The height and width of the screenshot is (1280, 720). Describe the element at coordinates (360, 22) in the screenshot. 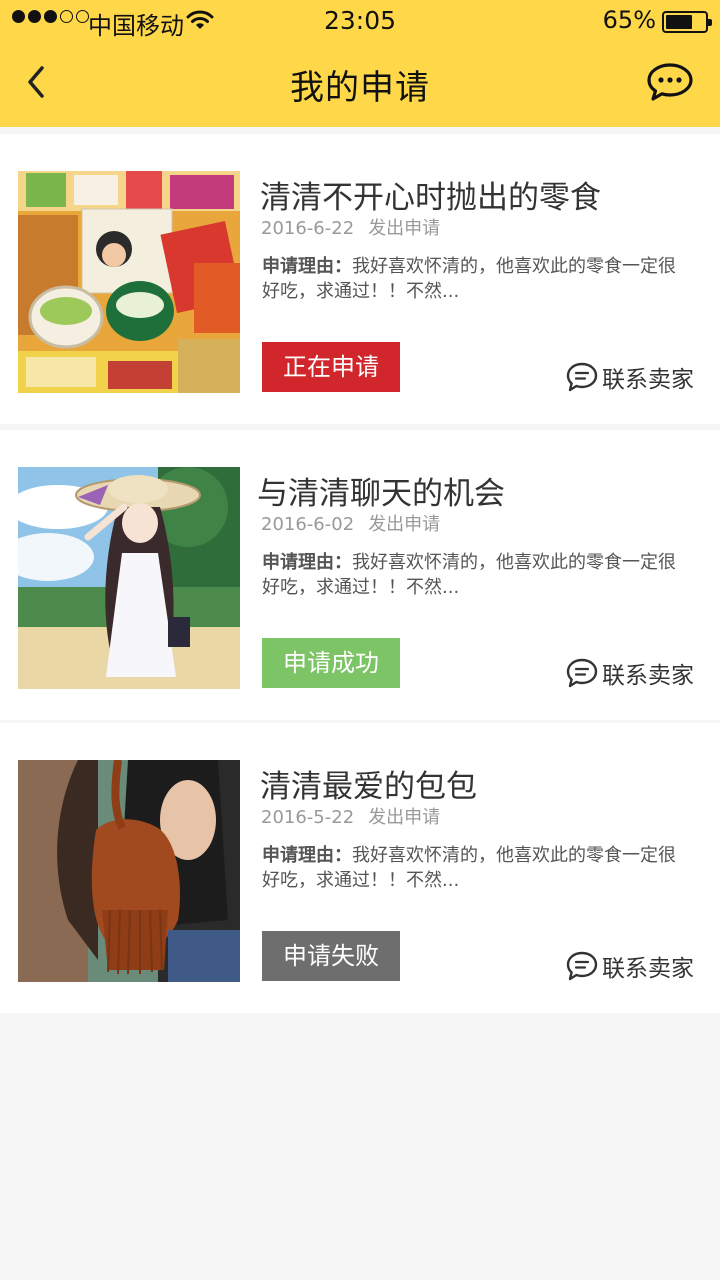

I see `status-bar: 中国移动 23:05 65%` at that location.